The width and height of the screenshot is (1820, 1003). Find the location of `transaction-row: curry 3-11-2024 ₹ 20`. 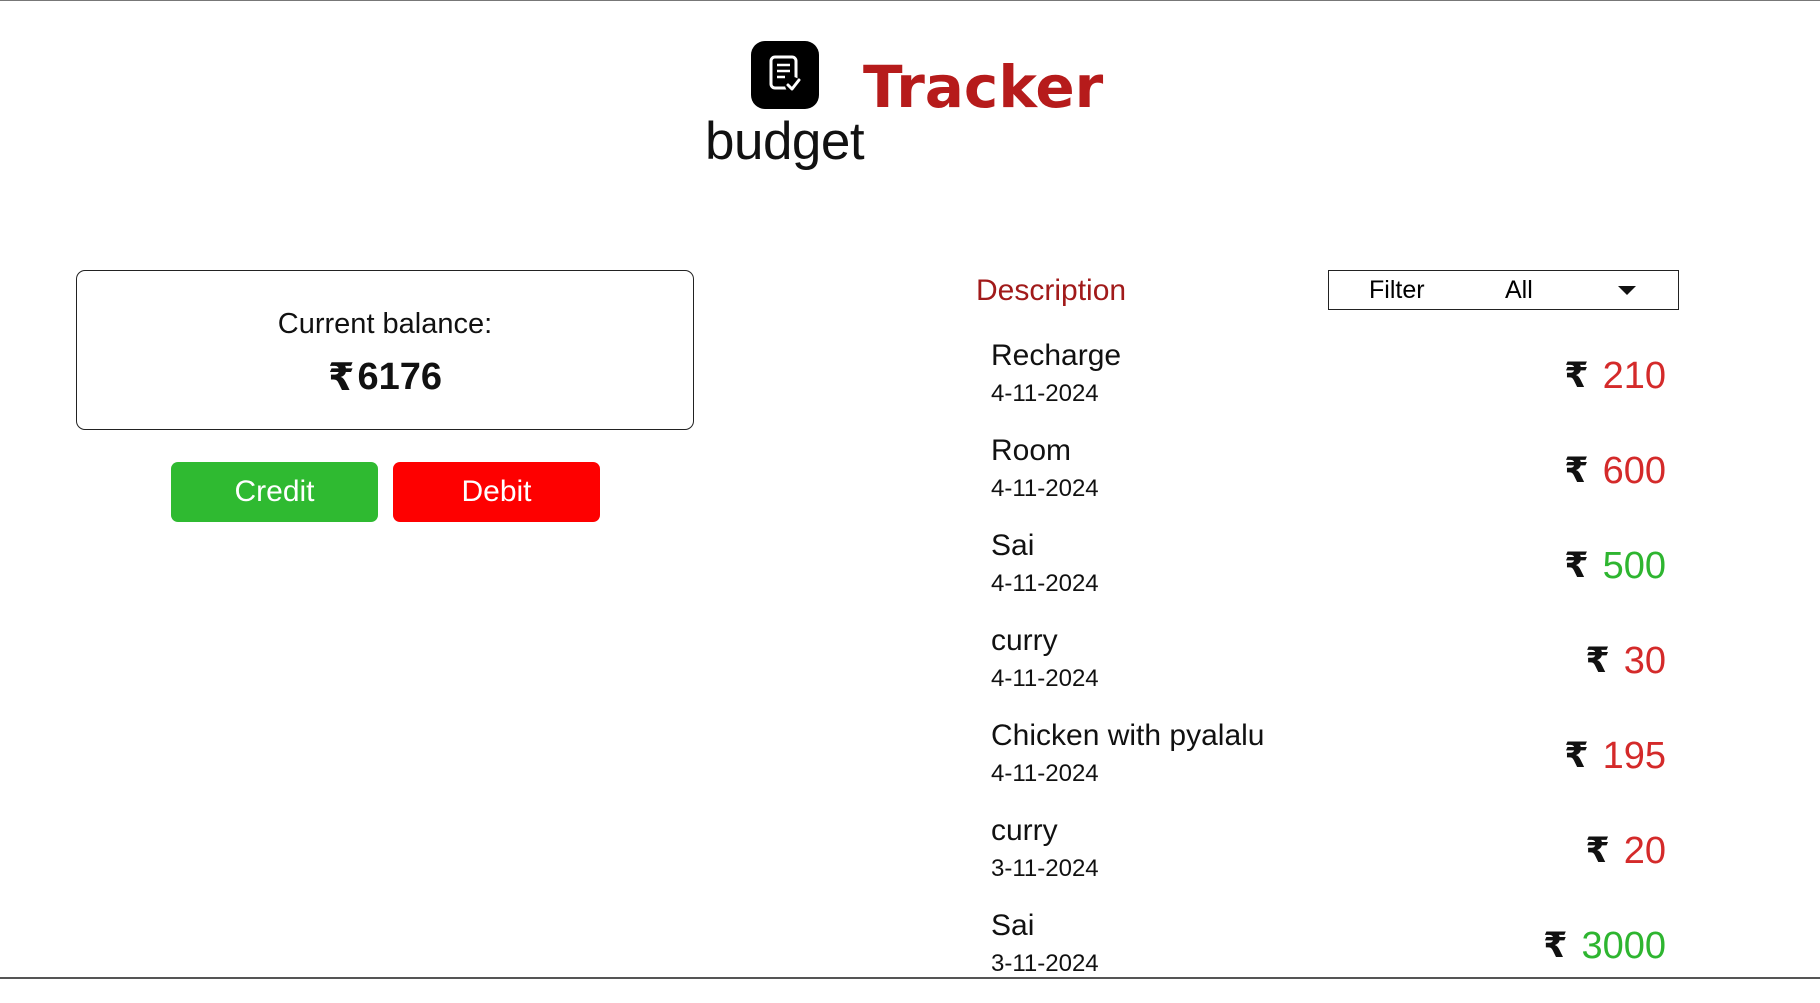

transaction-row: curry 3-11-2024 ₹ 20 is located at coordinates (1328, 860).